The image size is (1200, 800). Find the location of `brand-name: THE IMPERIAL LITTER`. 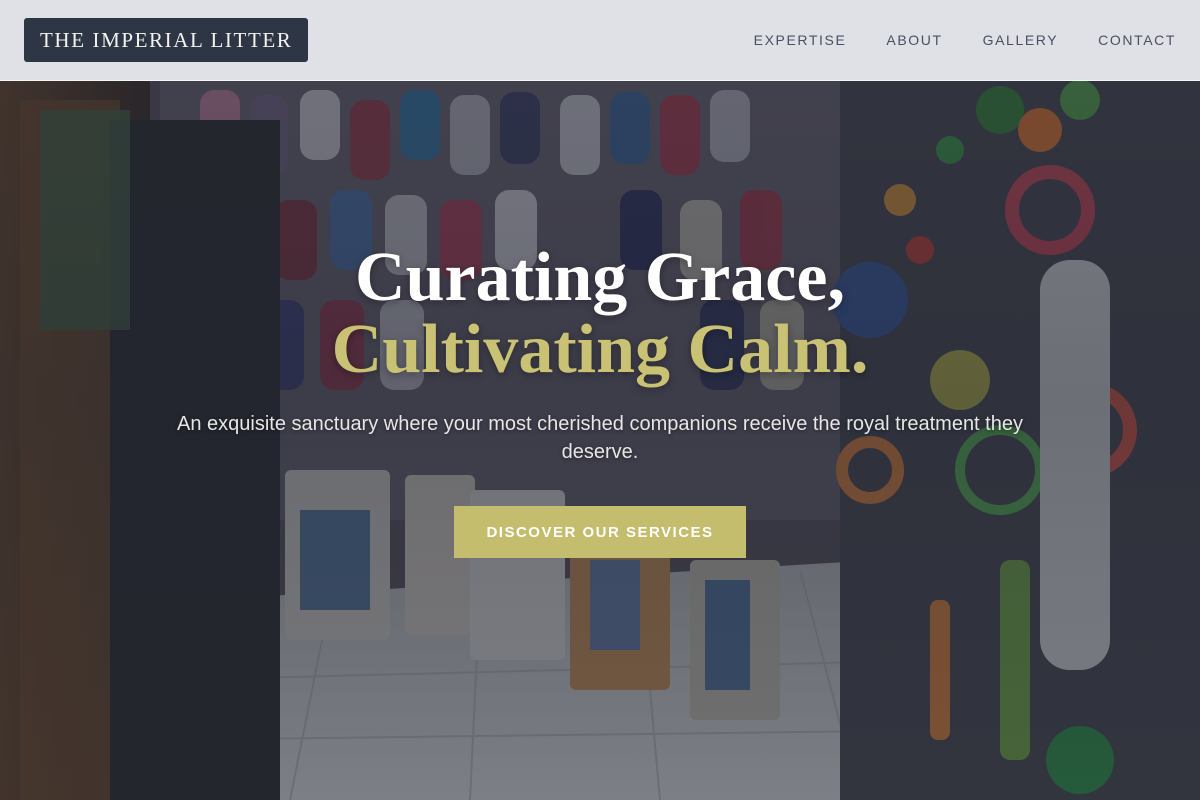

brand-name: THE IMPERIAL LITTER is located at coordinates (166, 39).